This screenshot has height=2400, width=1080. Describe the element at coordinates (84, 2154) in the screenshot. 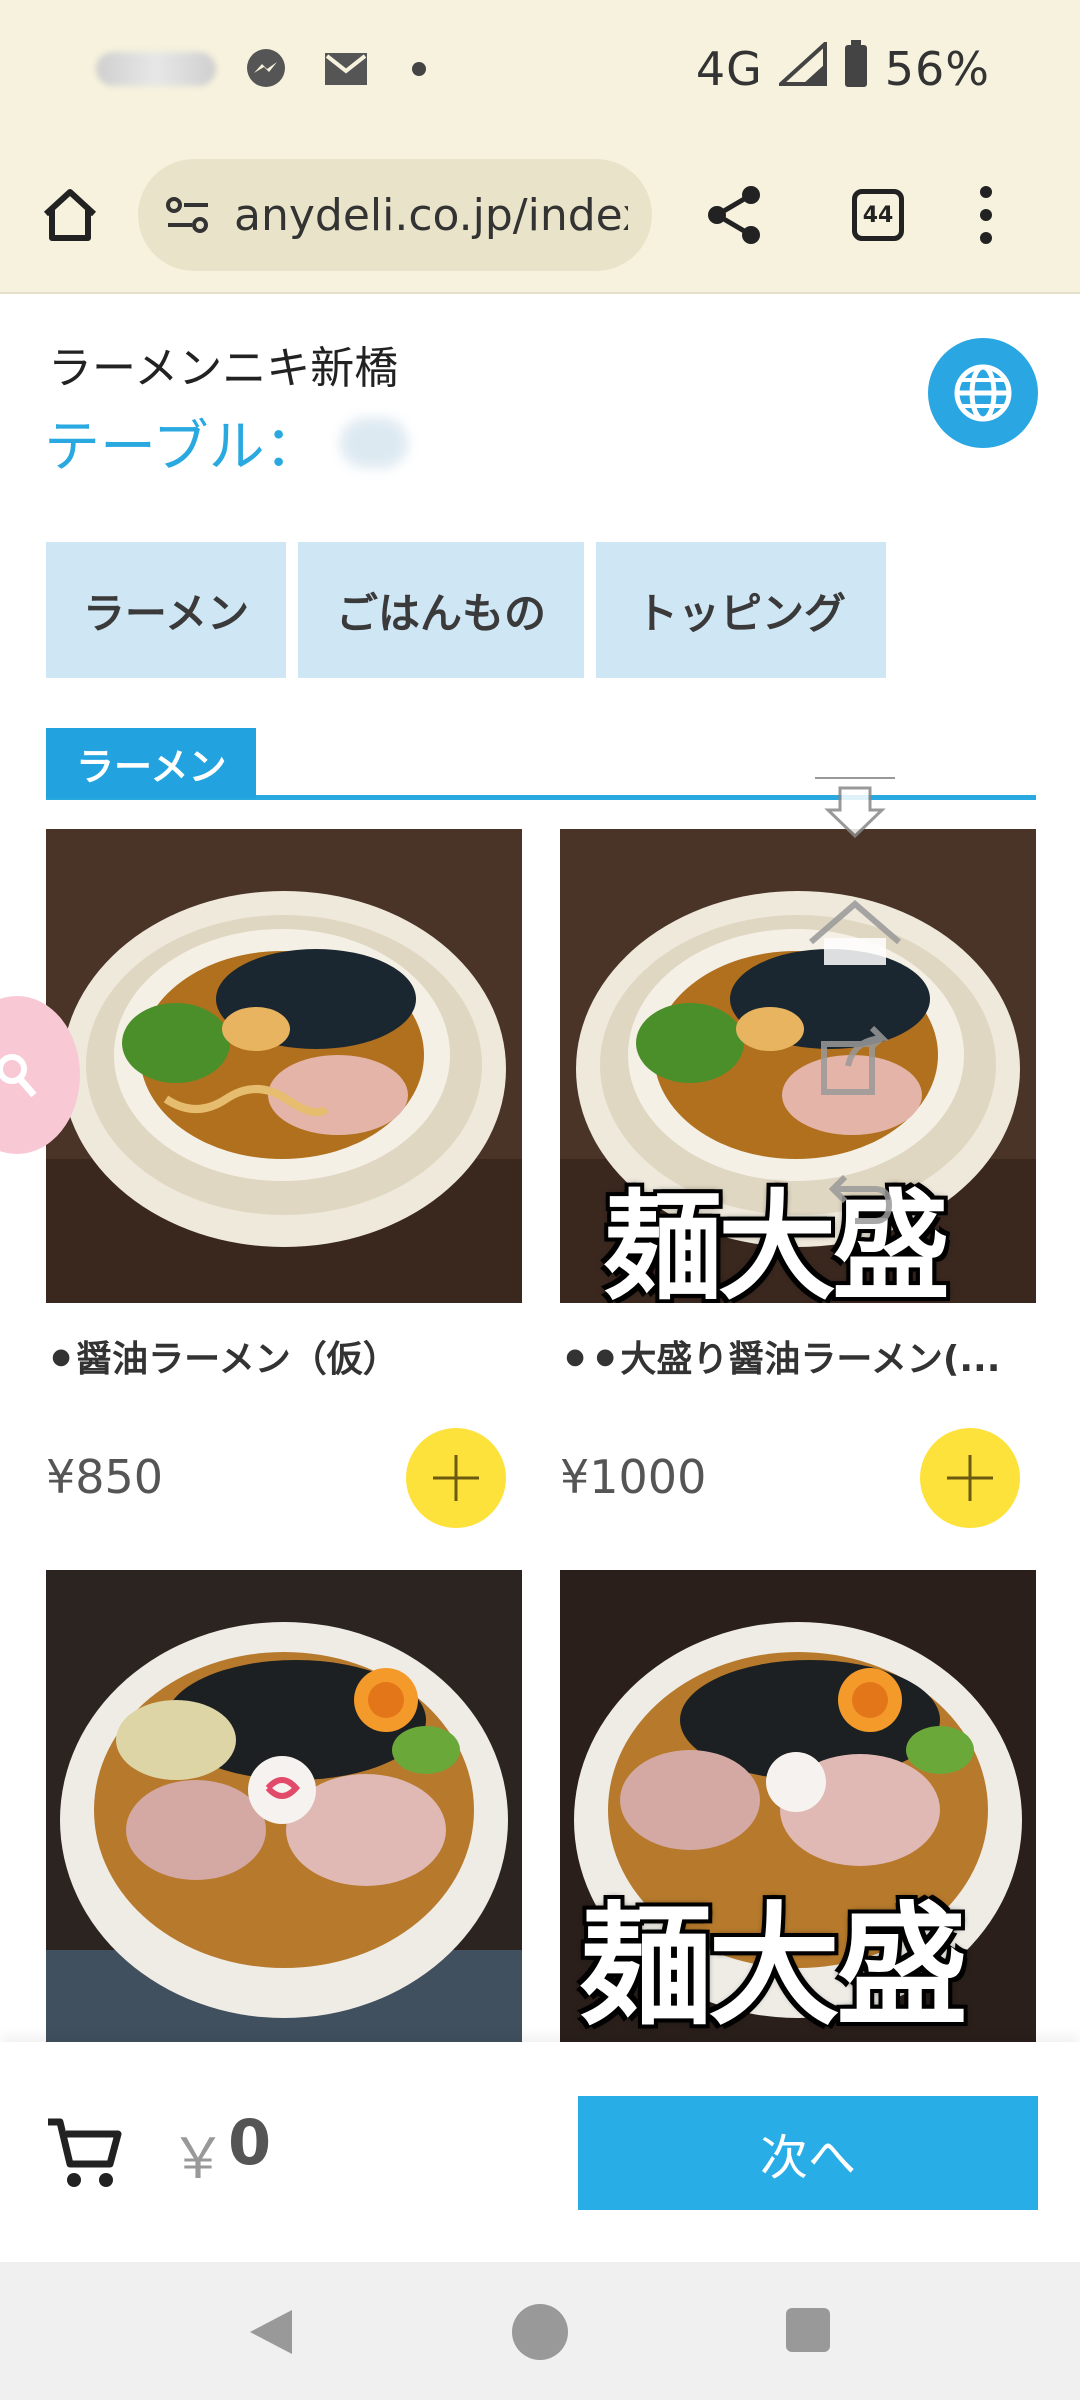

I see `cart-icon` at that location.